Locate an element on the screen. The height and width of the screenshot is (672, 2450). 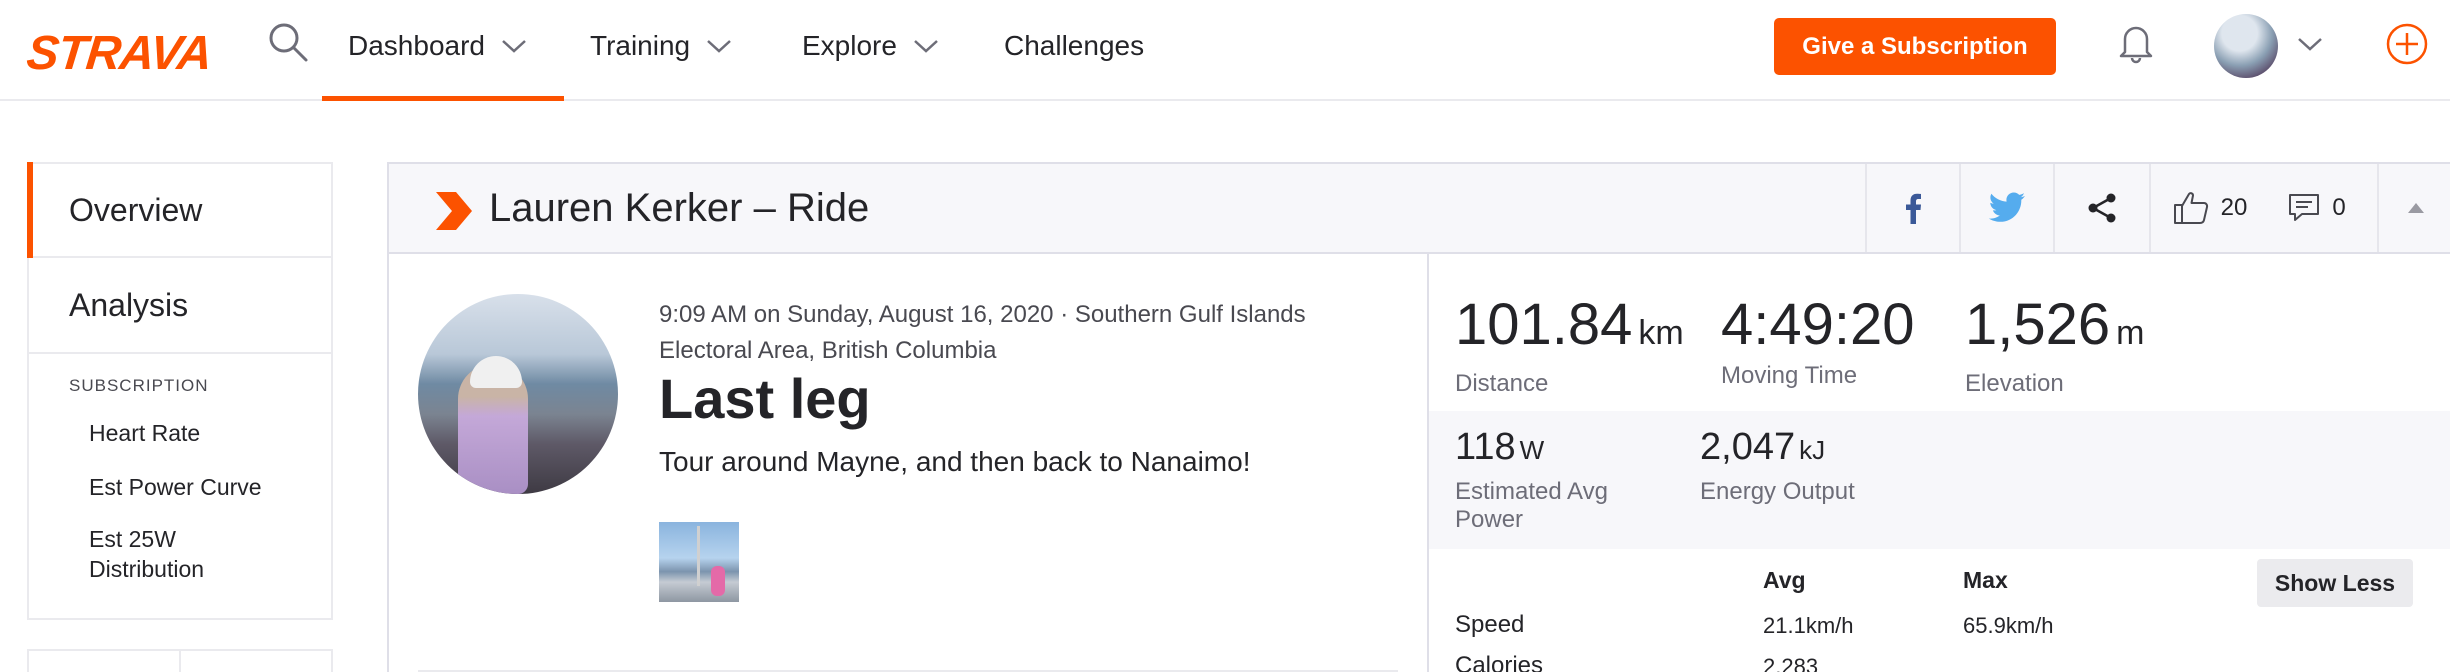
column-avg-header: Avg is located at coordinates (1784, 580).